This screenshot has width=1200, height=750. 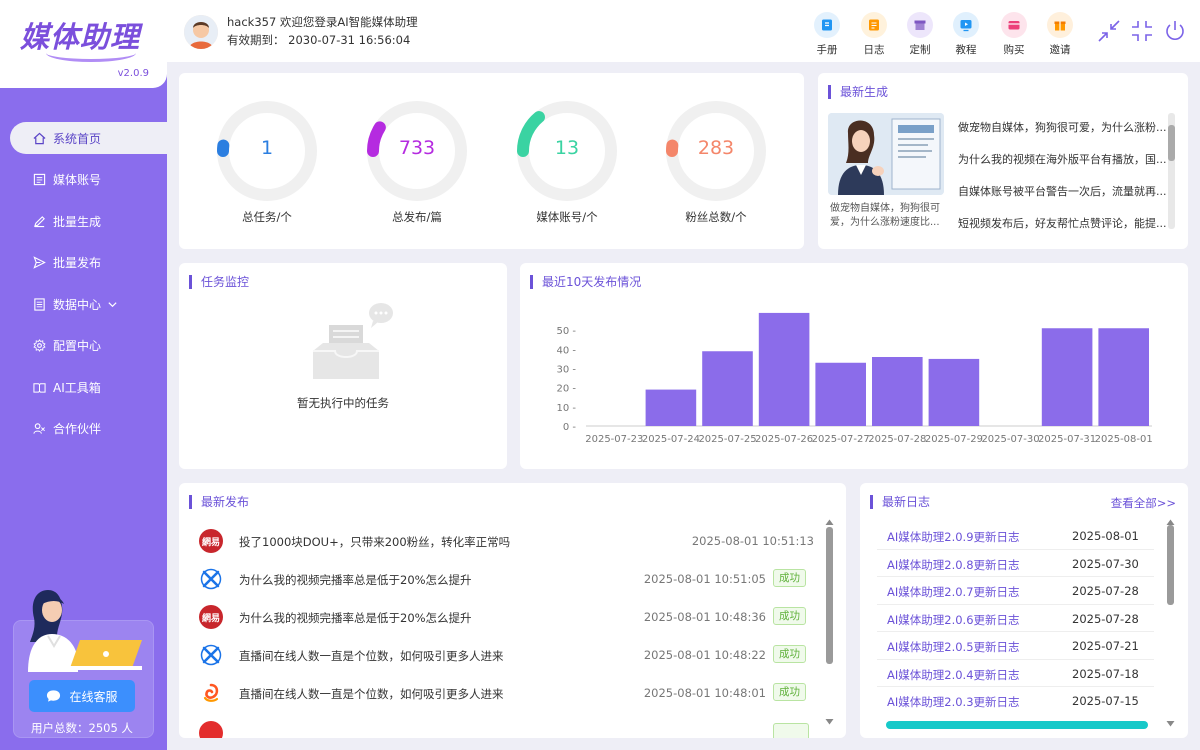 What do you see at coordinates (1175, 31) in the screenshot?
I see `power-icon` at bounding box center [1175, 31].